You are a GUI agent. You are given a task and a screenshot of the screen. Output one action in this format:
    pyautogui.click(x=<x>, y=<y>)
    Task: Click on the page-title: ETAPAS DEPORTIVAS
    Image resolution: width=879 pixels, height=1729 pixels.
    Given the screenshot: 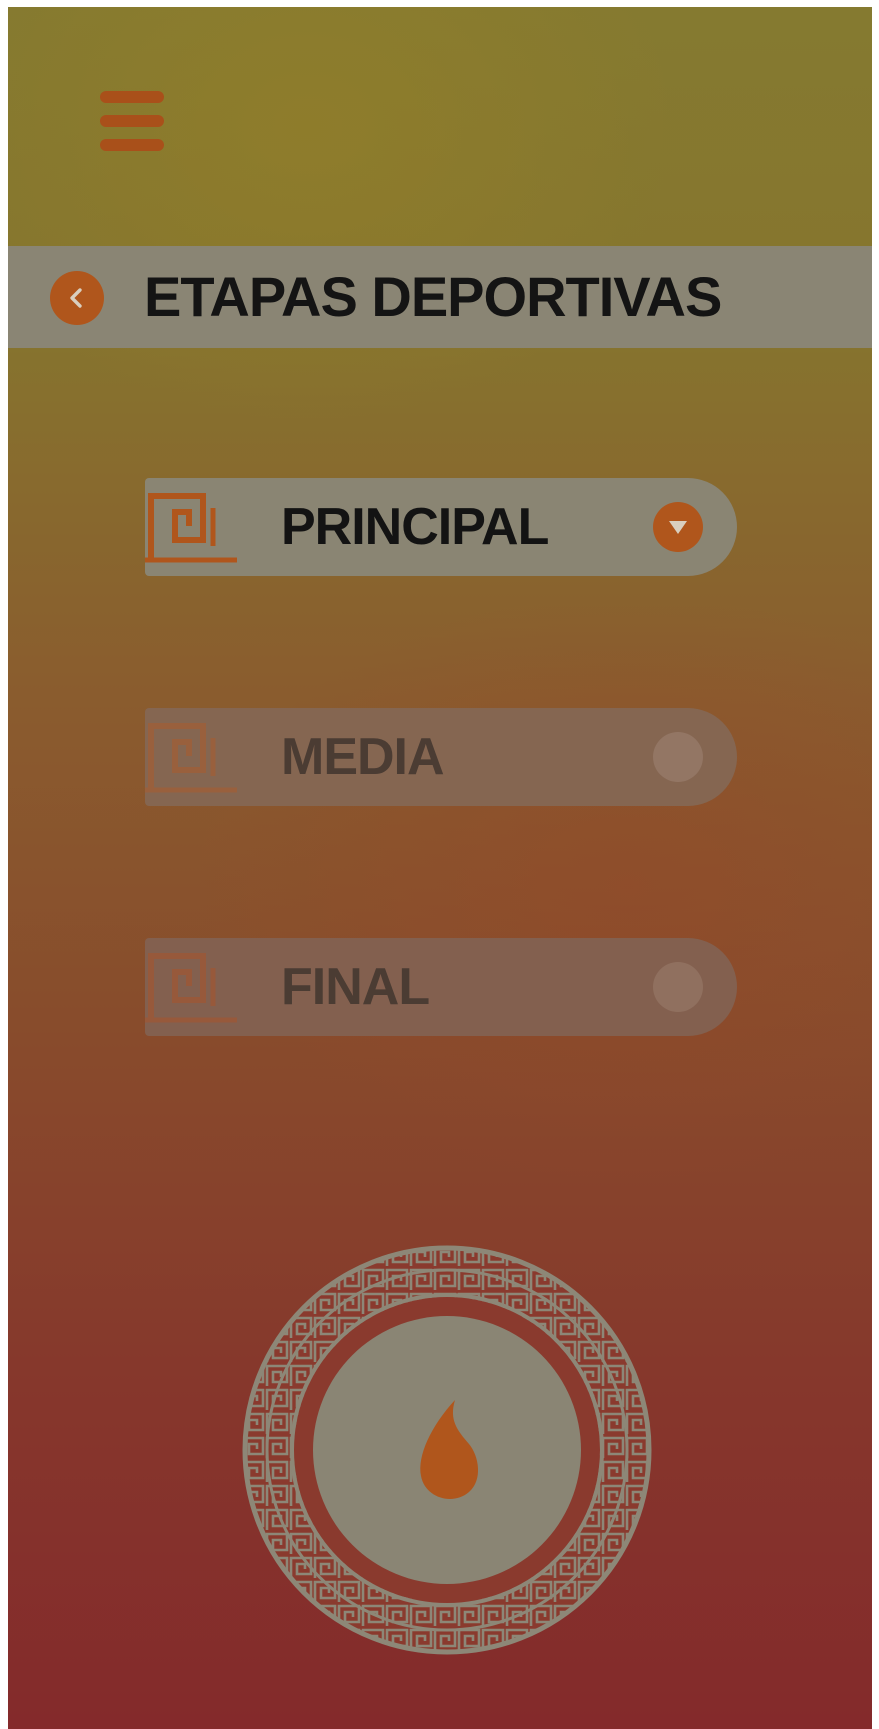 What is the action you would take?
    pyautogui.click(x=433, y=296)
    